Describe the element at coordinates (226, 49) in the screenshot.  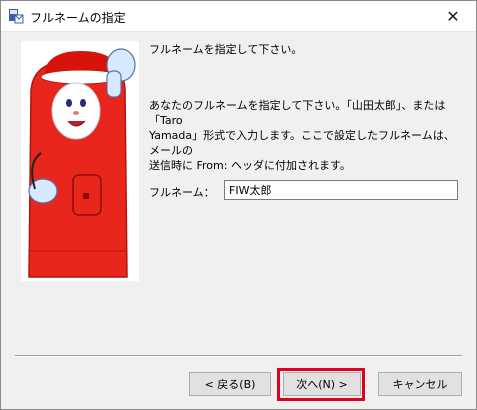
I see `intro-text: フルネームを指定して下さい。` at that location.